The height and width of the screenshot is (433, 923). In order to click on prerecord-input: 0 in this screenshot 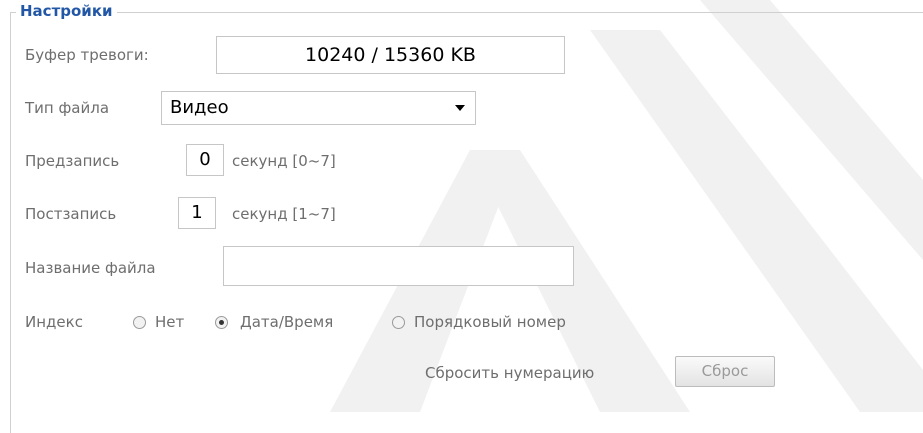, I will do `click(205, 160)`.